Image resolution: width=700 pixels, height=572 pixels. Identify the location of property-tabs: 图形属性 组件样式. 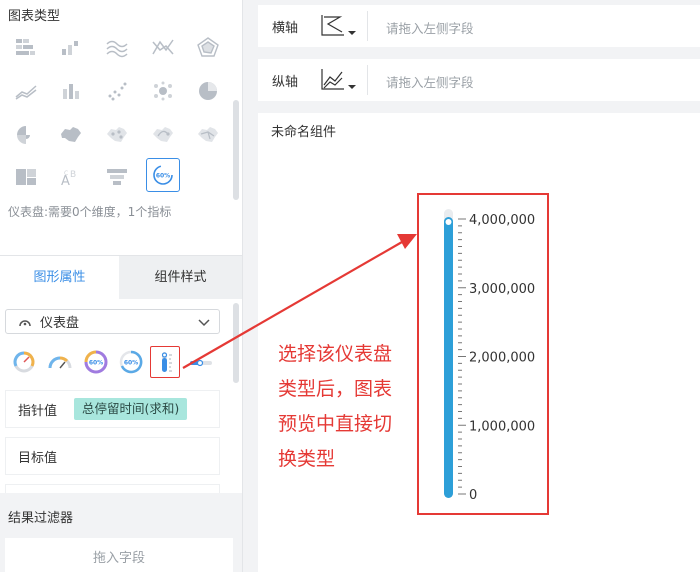
(121, 277).